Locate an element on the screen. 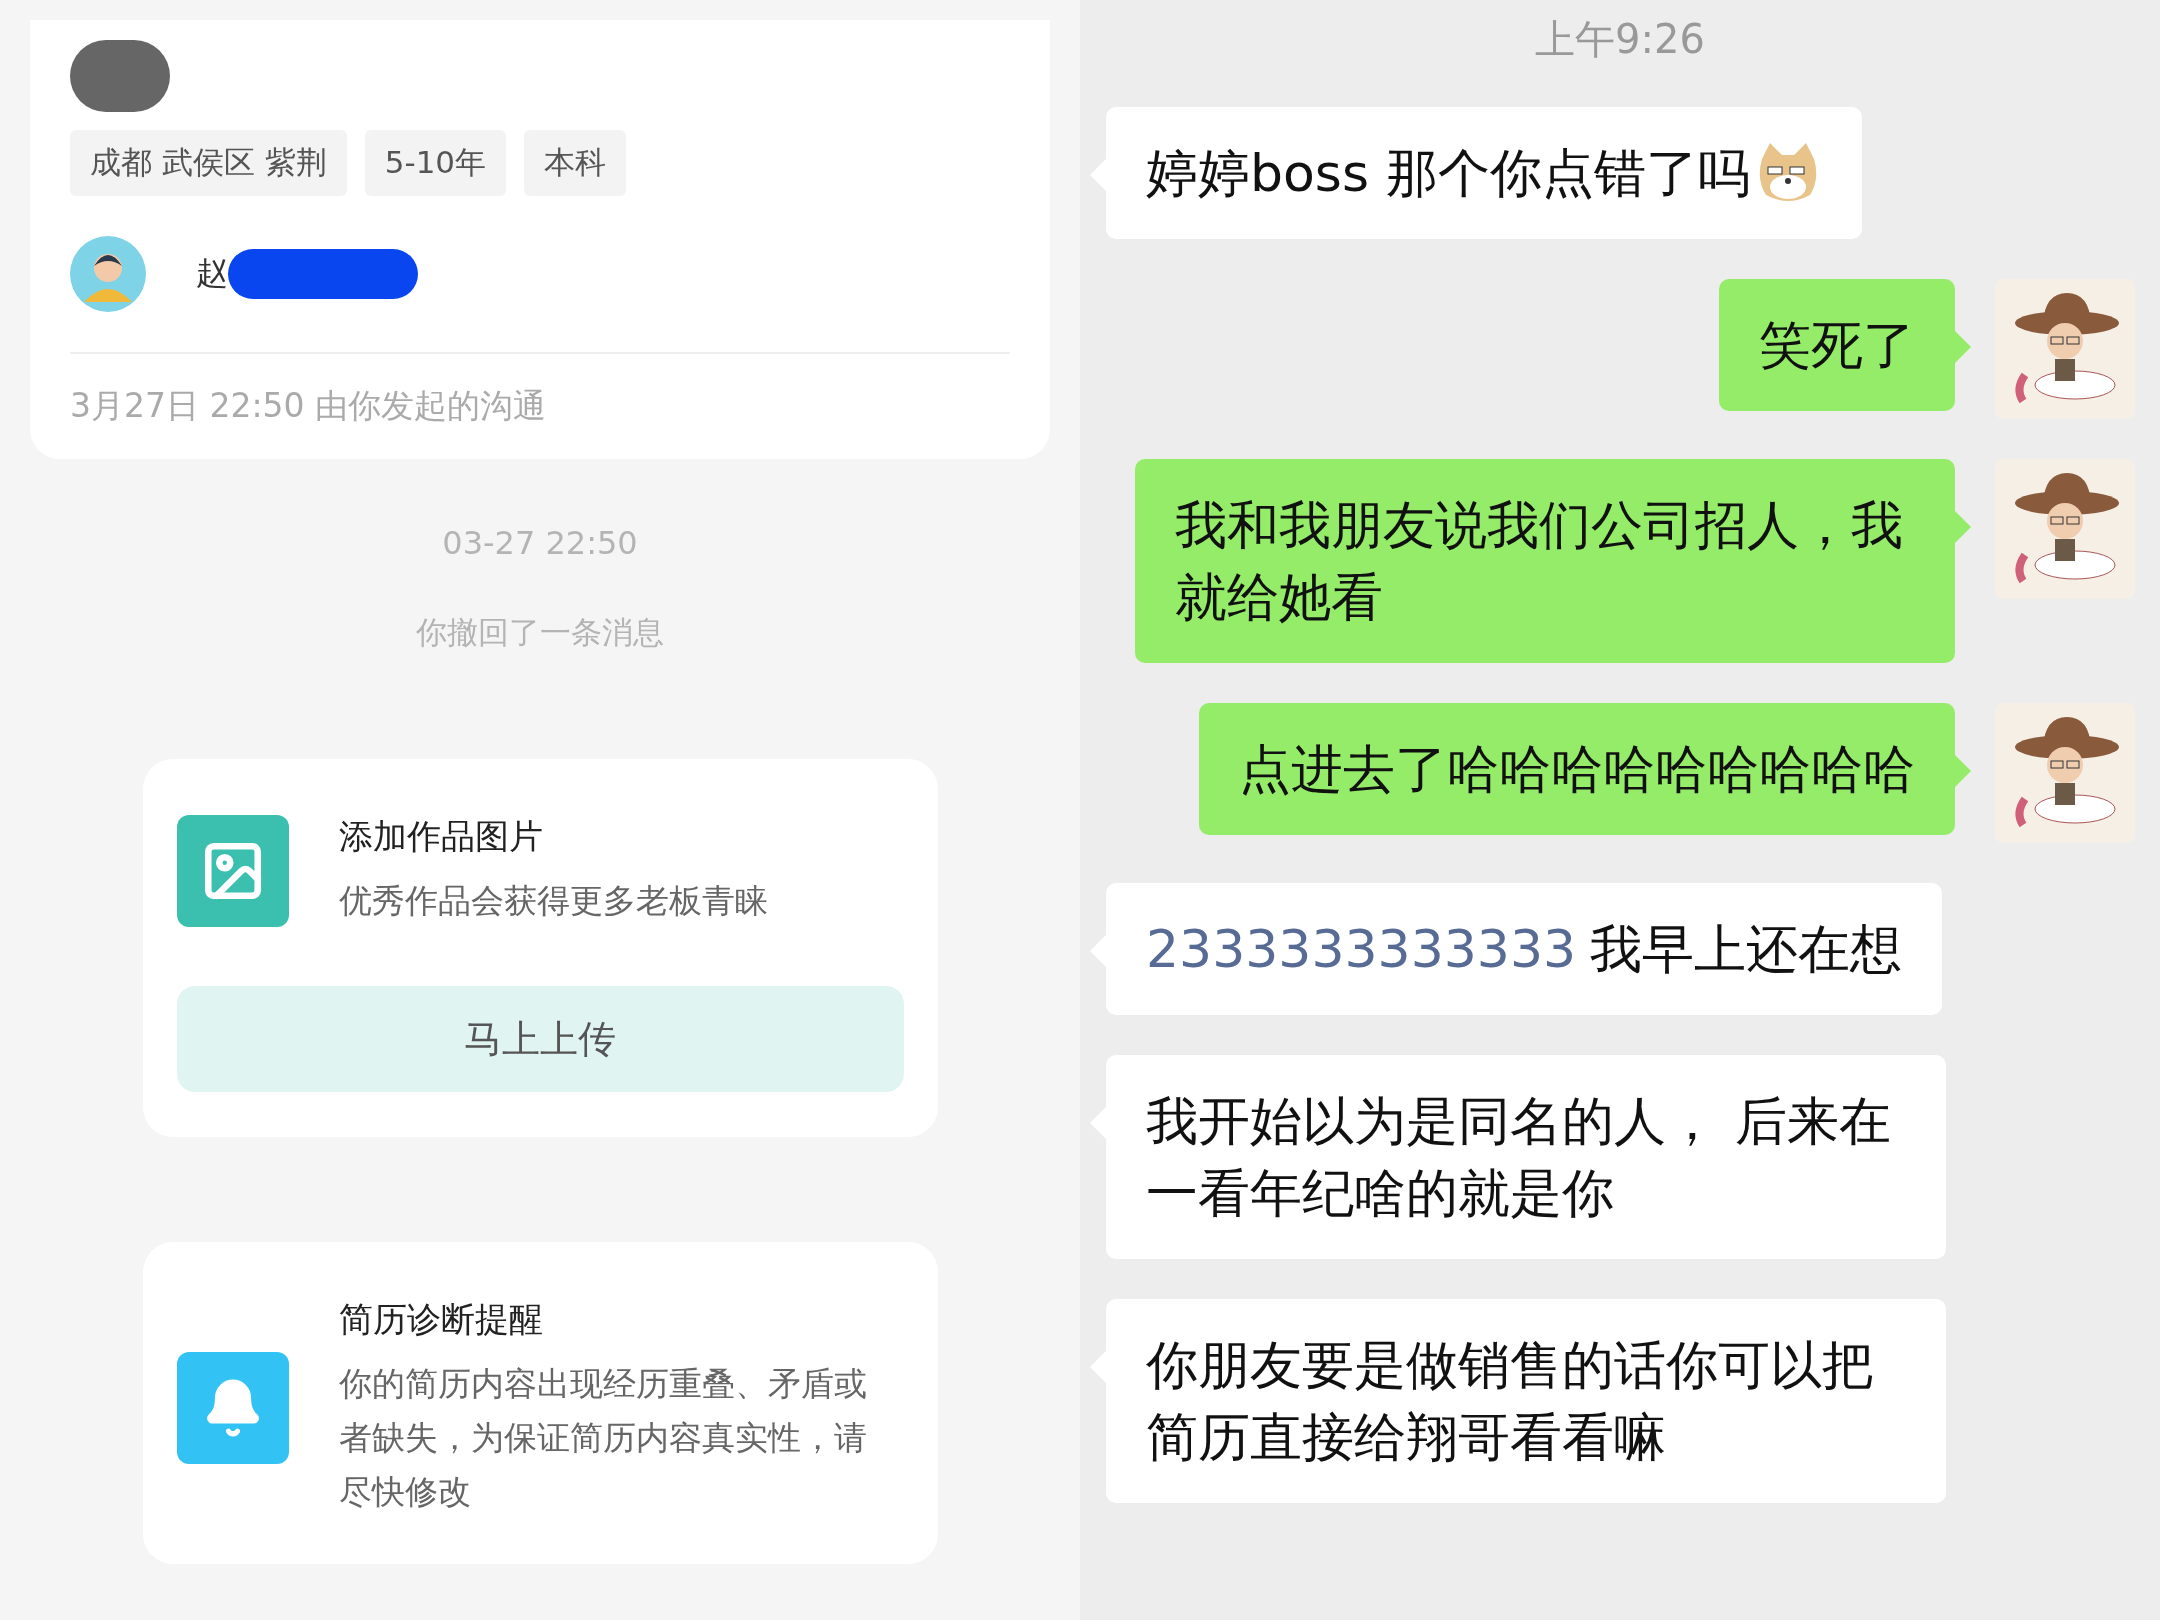  message-text: 婷婷boss 那个你点错了吗 is located at coordinates (1448, 173).